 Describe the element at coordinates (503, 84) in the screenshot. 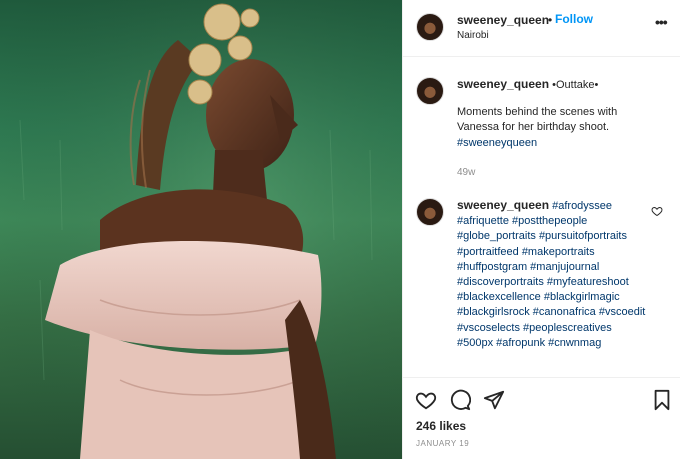

I see `caption-username: sweeney_queen` at that location.